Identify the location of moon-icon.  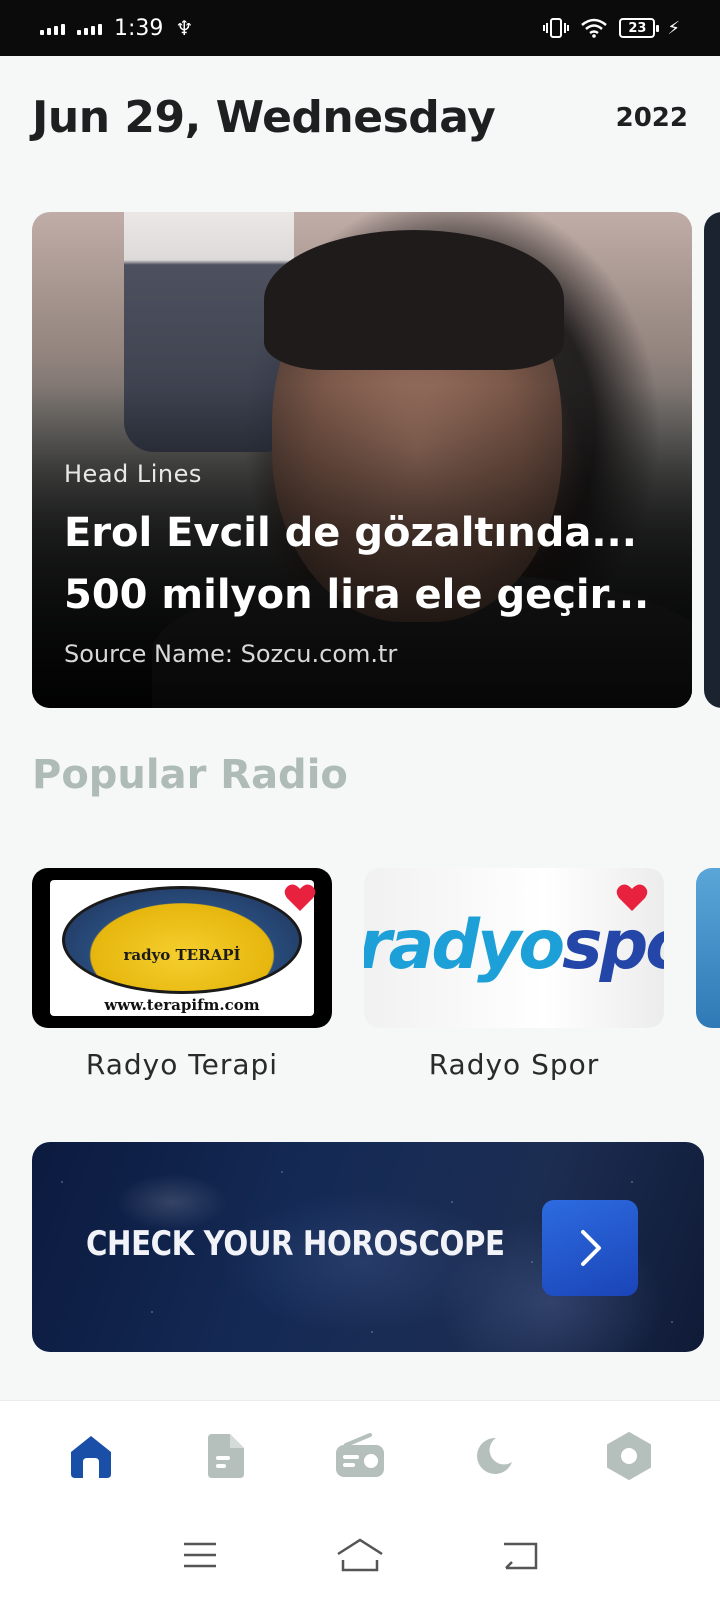
(495, 1455).